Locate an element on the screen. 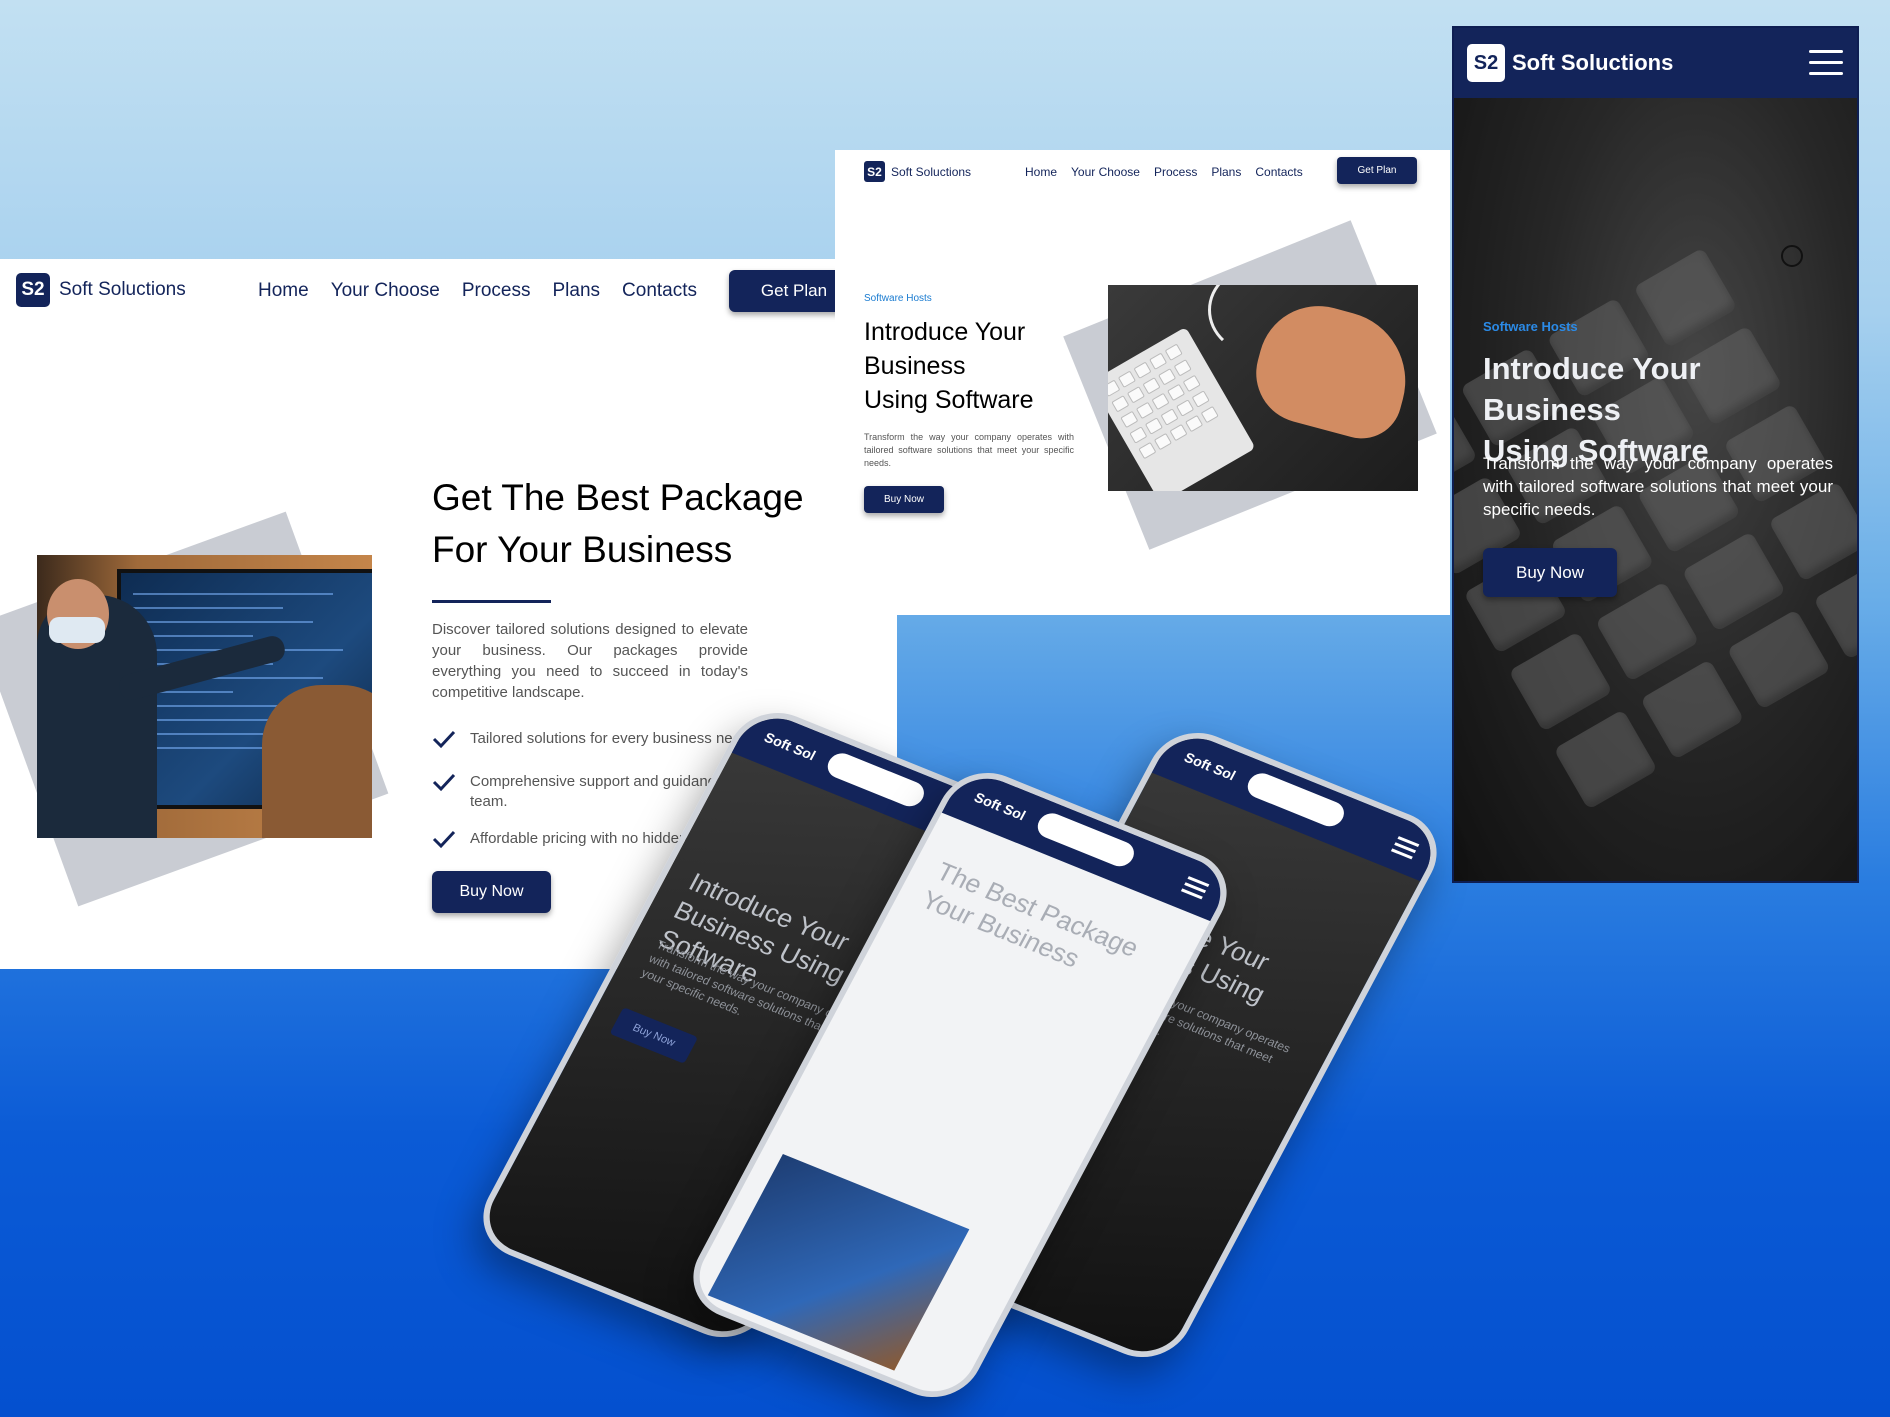 The width and height of the screenshot is (1890, 1417). audience-figure is located at coordinates (317, 761).